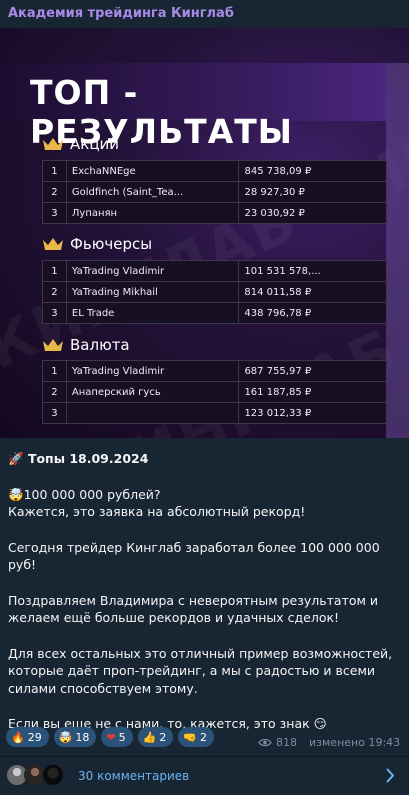  Describe the element at coordinates (27, 737) in the screenshot. I see `reaction-fire: 🔥 29` at that location.